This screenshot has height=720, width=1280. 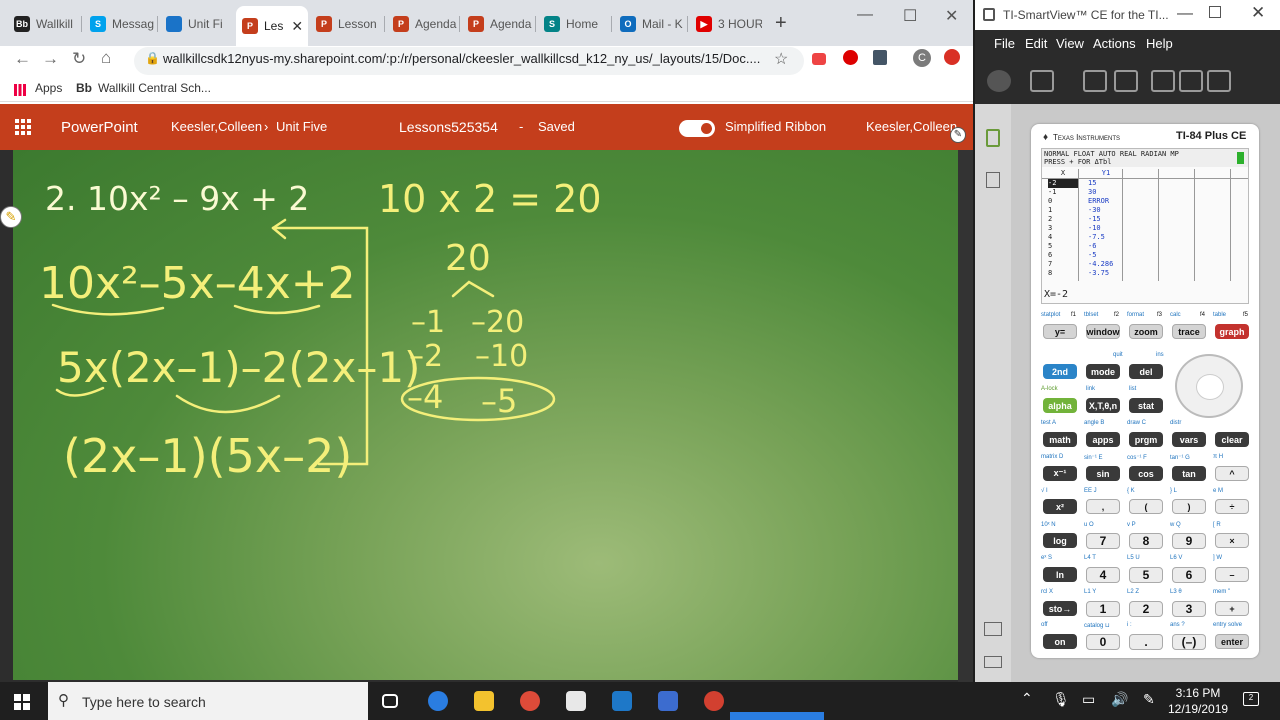 What do you see at coordinates (951, 16) in the screenshot?
I see `close-window-icon: ✕` at bounding box center [951, 16].